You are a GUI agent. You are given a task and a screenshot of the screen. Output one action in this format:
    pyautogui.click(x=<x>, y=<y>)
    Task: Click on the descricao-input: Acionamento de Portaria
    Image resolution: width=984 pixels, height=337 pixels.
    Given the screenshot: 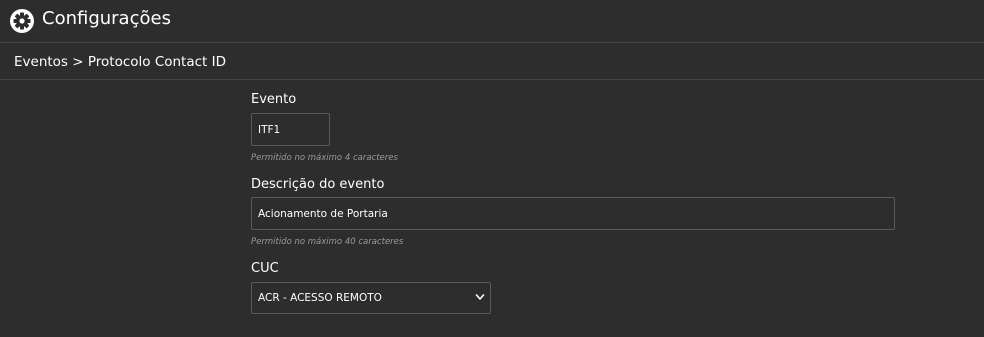 What is the action you would take?
    pyautogui.click(x=573, y=213)
    